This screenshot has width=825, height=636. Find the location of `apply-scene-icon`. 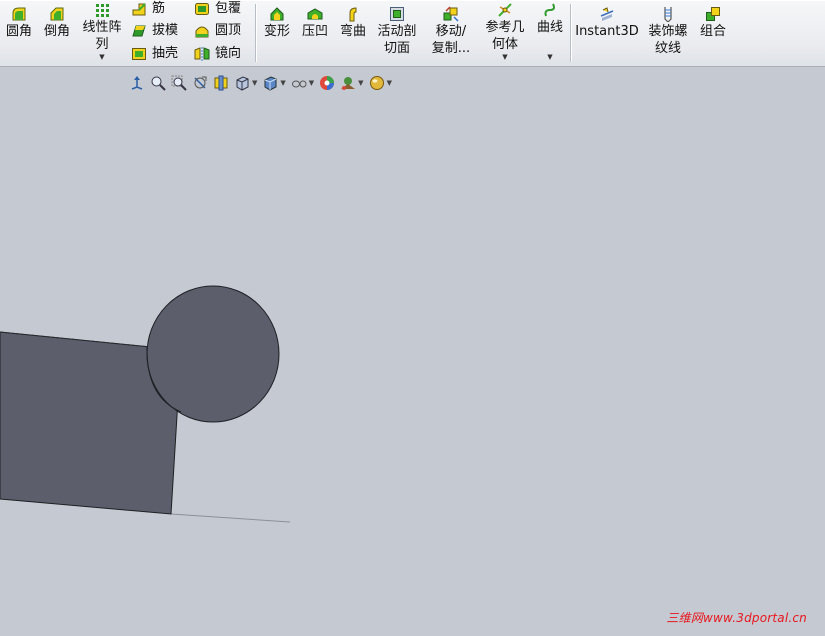

apply-scene-icon is located at coordinates (348, 83).